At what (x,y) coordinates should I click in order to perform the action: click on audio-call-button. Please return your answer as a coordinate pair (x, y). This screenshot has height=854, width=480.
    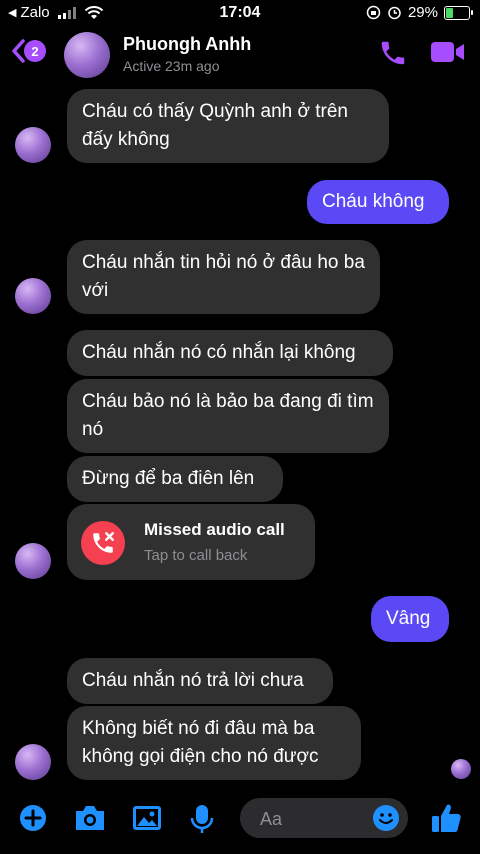
    Looking at the image, I should click on (393, 55).